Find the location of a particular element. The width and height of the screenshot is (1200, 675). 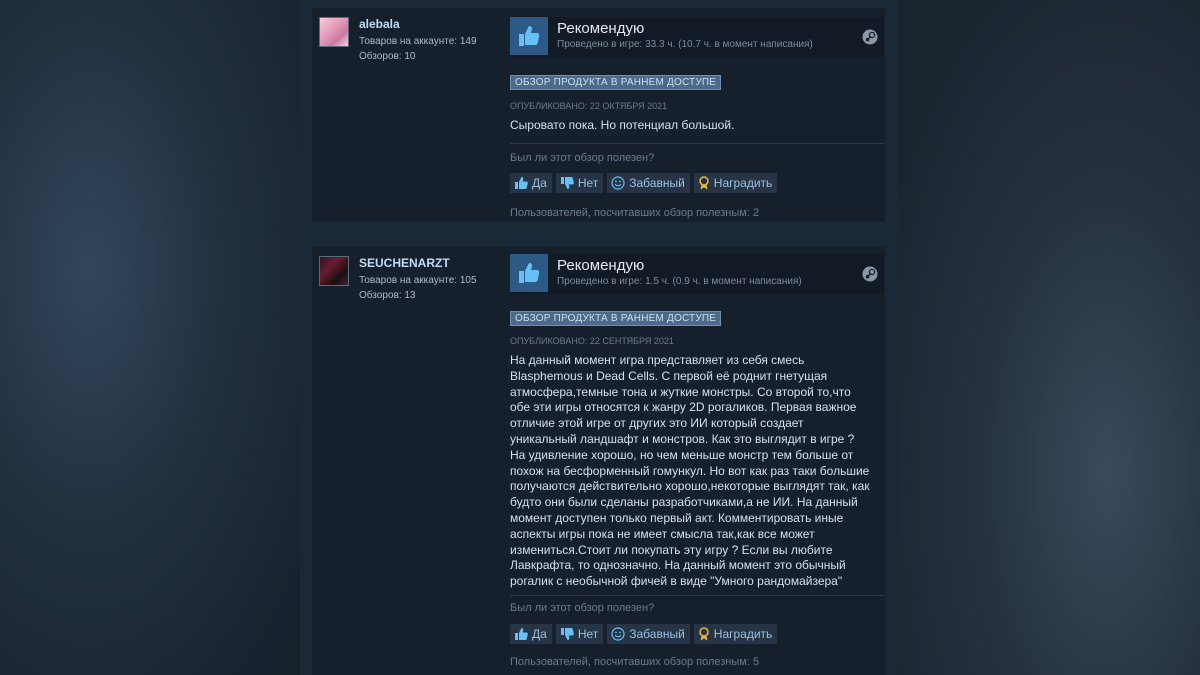

reviews-count: Обзоров: 10 is located at coordinates (387, 56).